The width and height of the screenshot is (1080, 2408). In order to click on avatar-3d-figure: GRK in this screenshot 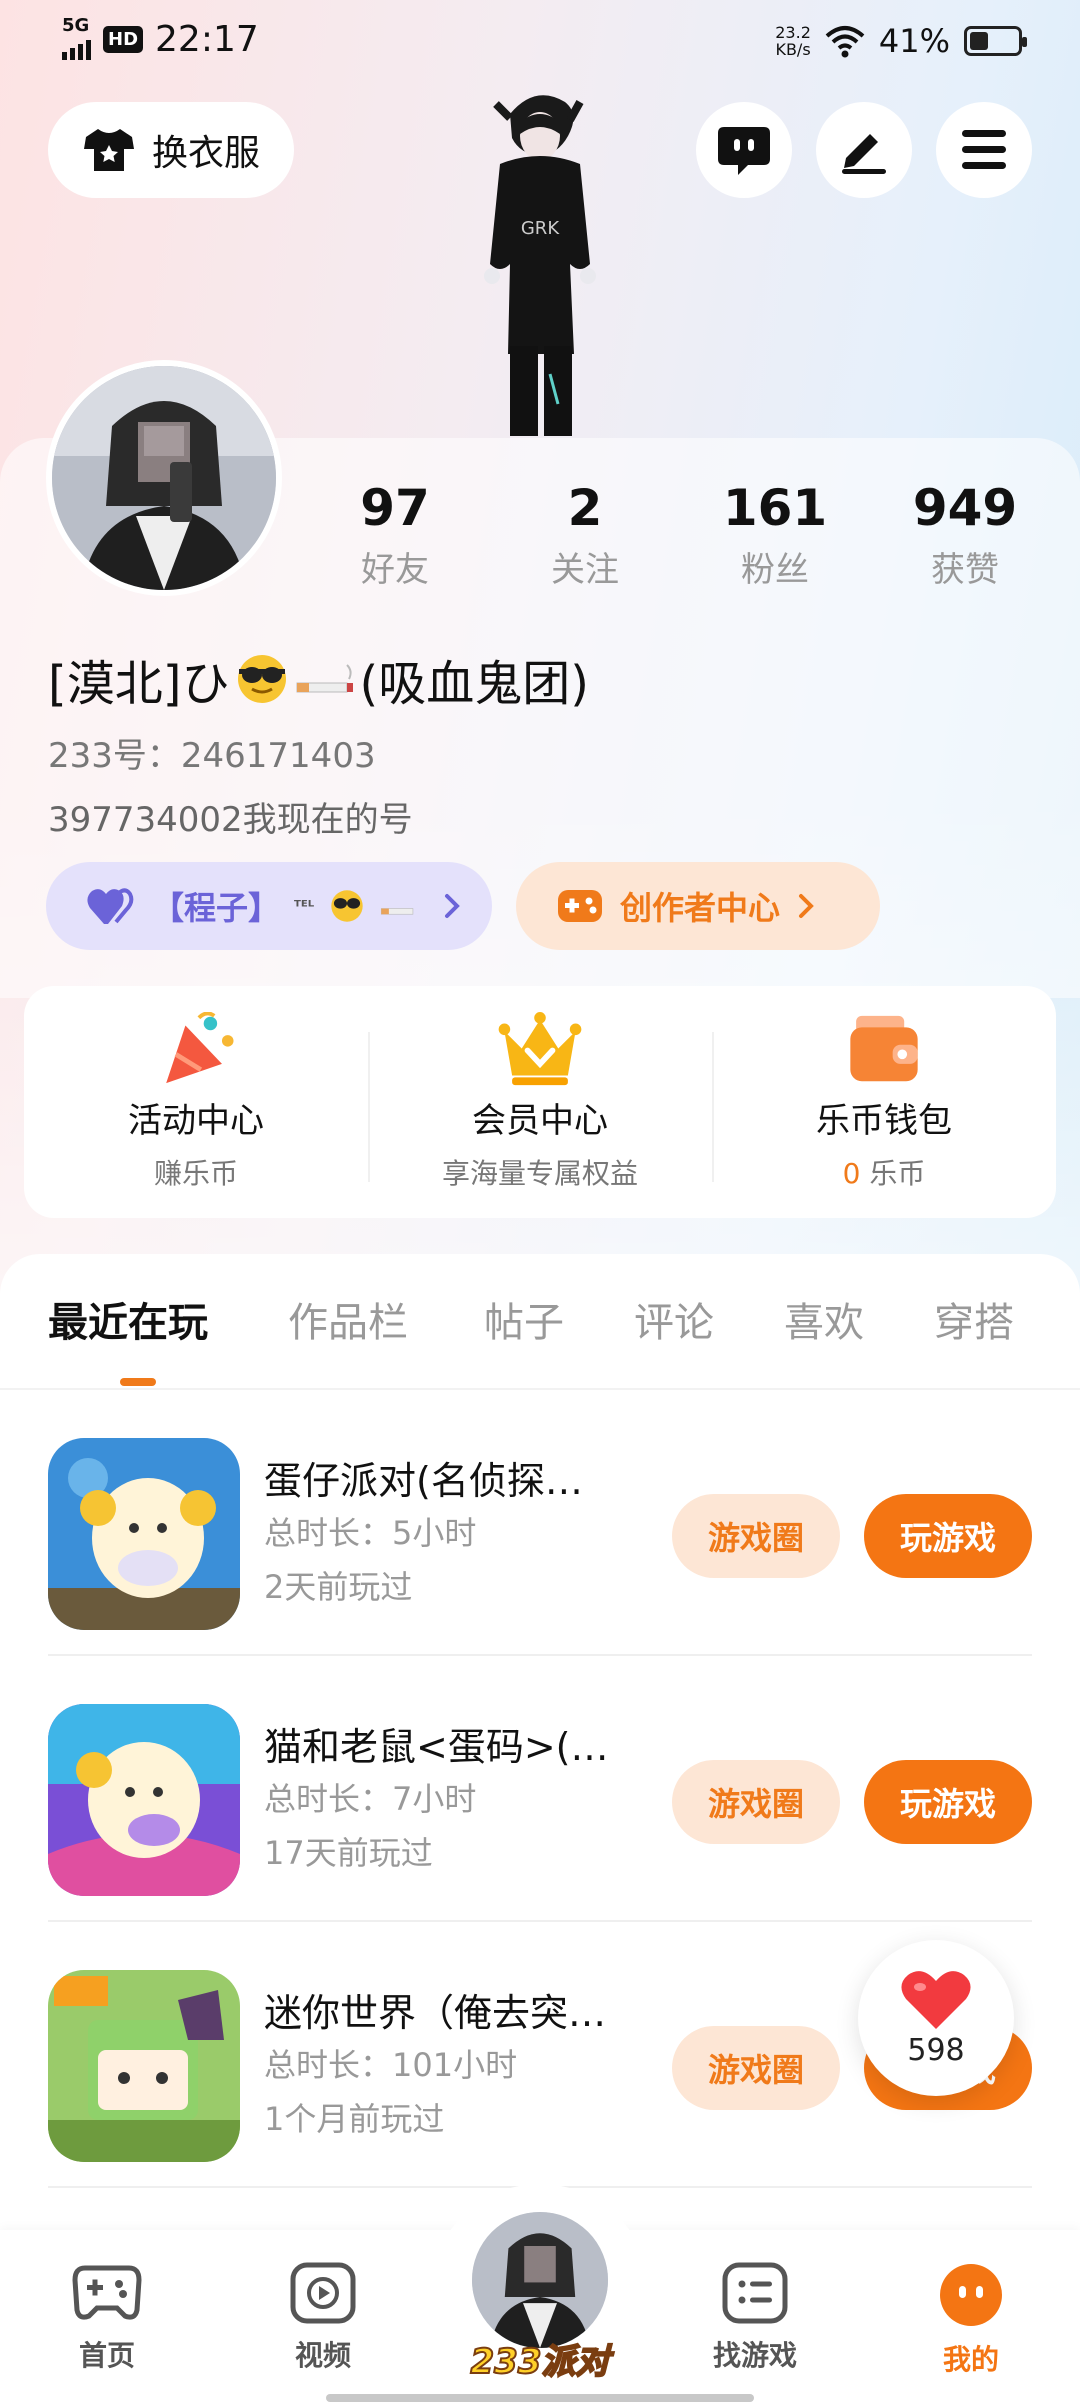, I will do `click(540, 261)`.